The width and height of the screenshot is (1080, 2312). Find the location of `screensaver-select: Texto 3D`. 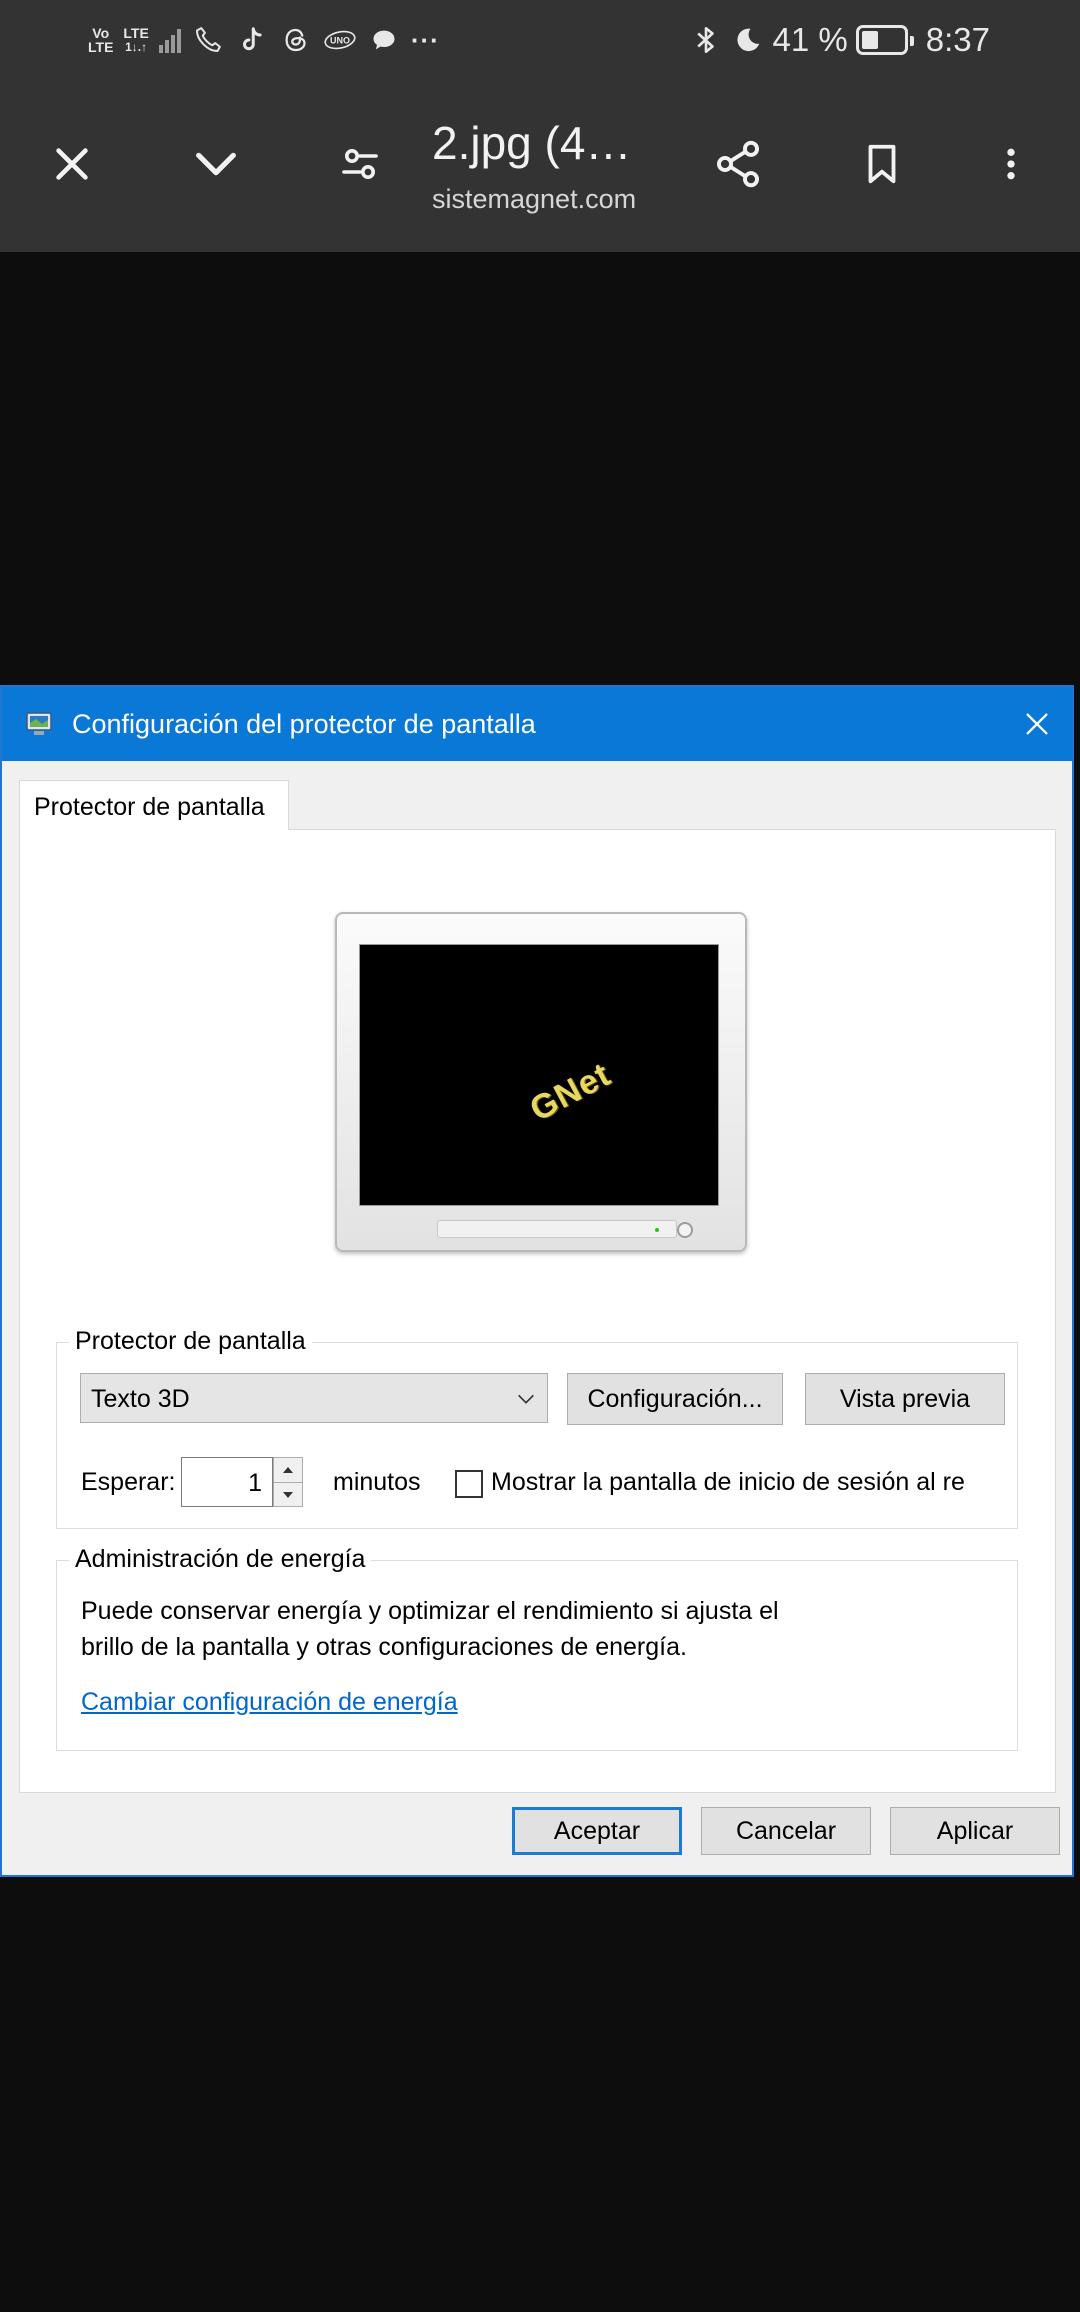

screensaver-select: Texto 3D is located at coordinates (314, 1398).